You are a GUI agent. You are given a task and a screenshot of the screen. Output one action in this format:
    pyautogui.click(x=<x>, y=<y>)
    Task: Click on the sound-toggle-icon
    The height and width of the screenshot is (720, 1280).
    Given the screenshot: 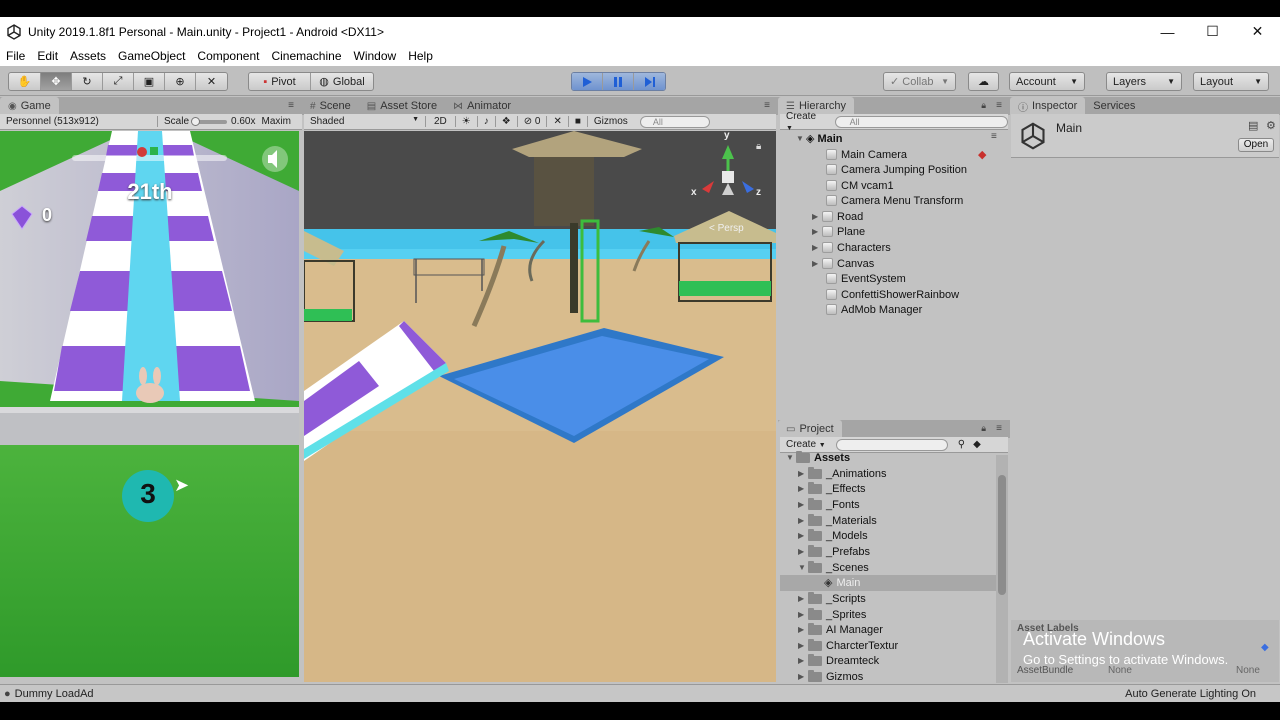 What is the action you would take?
    pyautogui.click(x=275, y=160)
    